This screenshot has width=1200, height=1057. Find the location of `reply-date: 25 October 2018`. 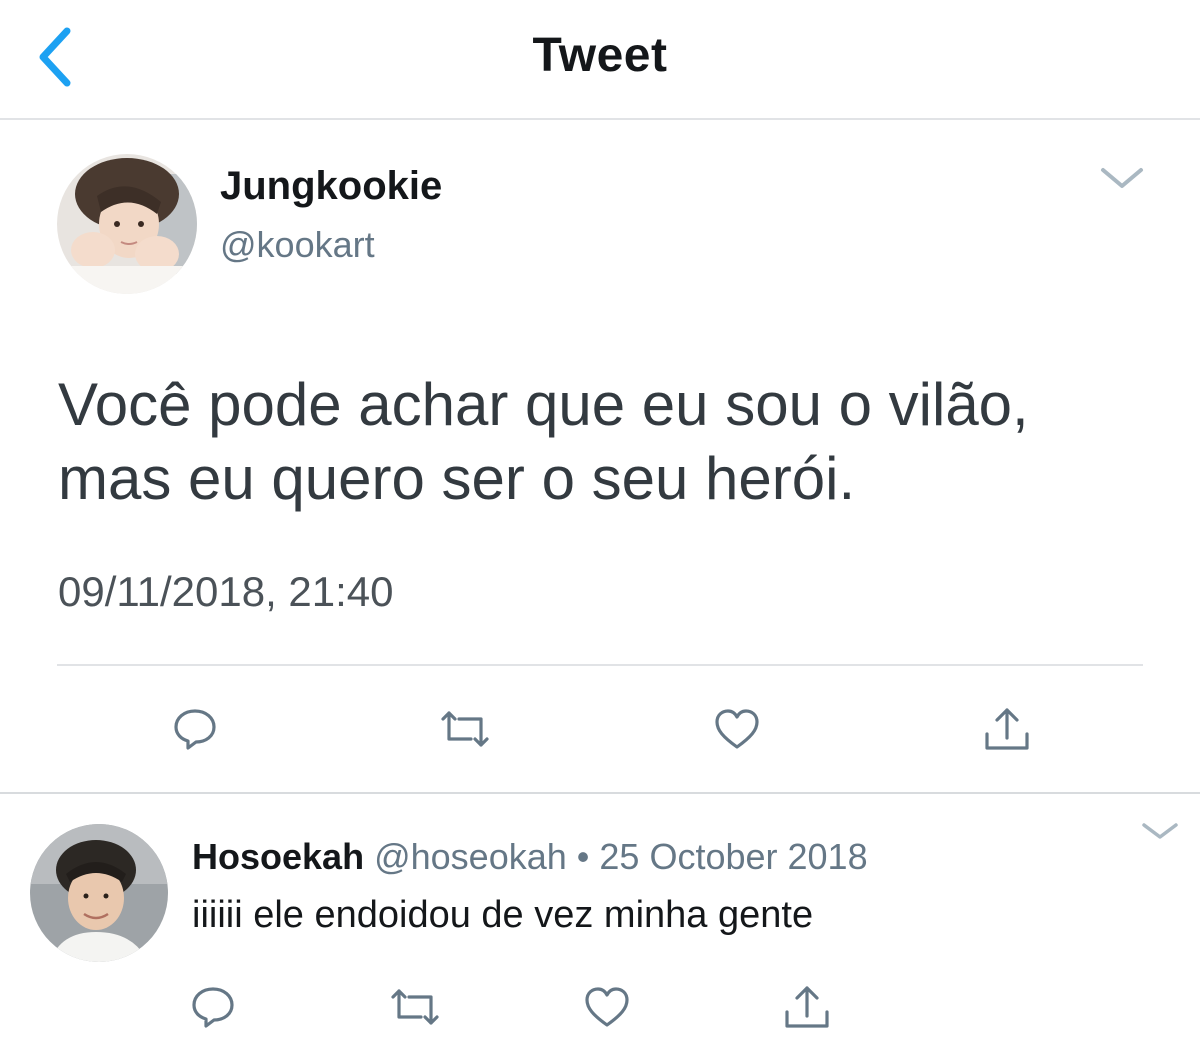

reply-date: 25 October 2018 is located at coordinates (733, 856).